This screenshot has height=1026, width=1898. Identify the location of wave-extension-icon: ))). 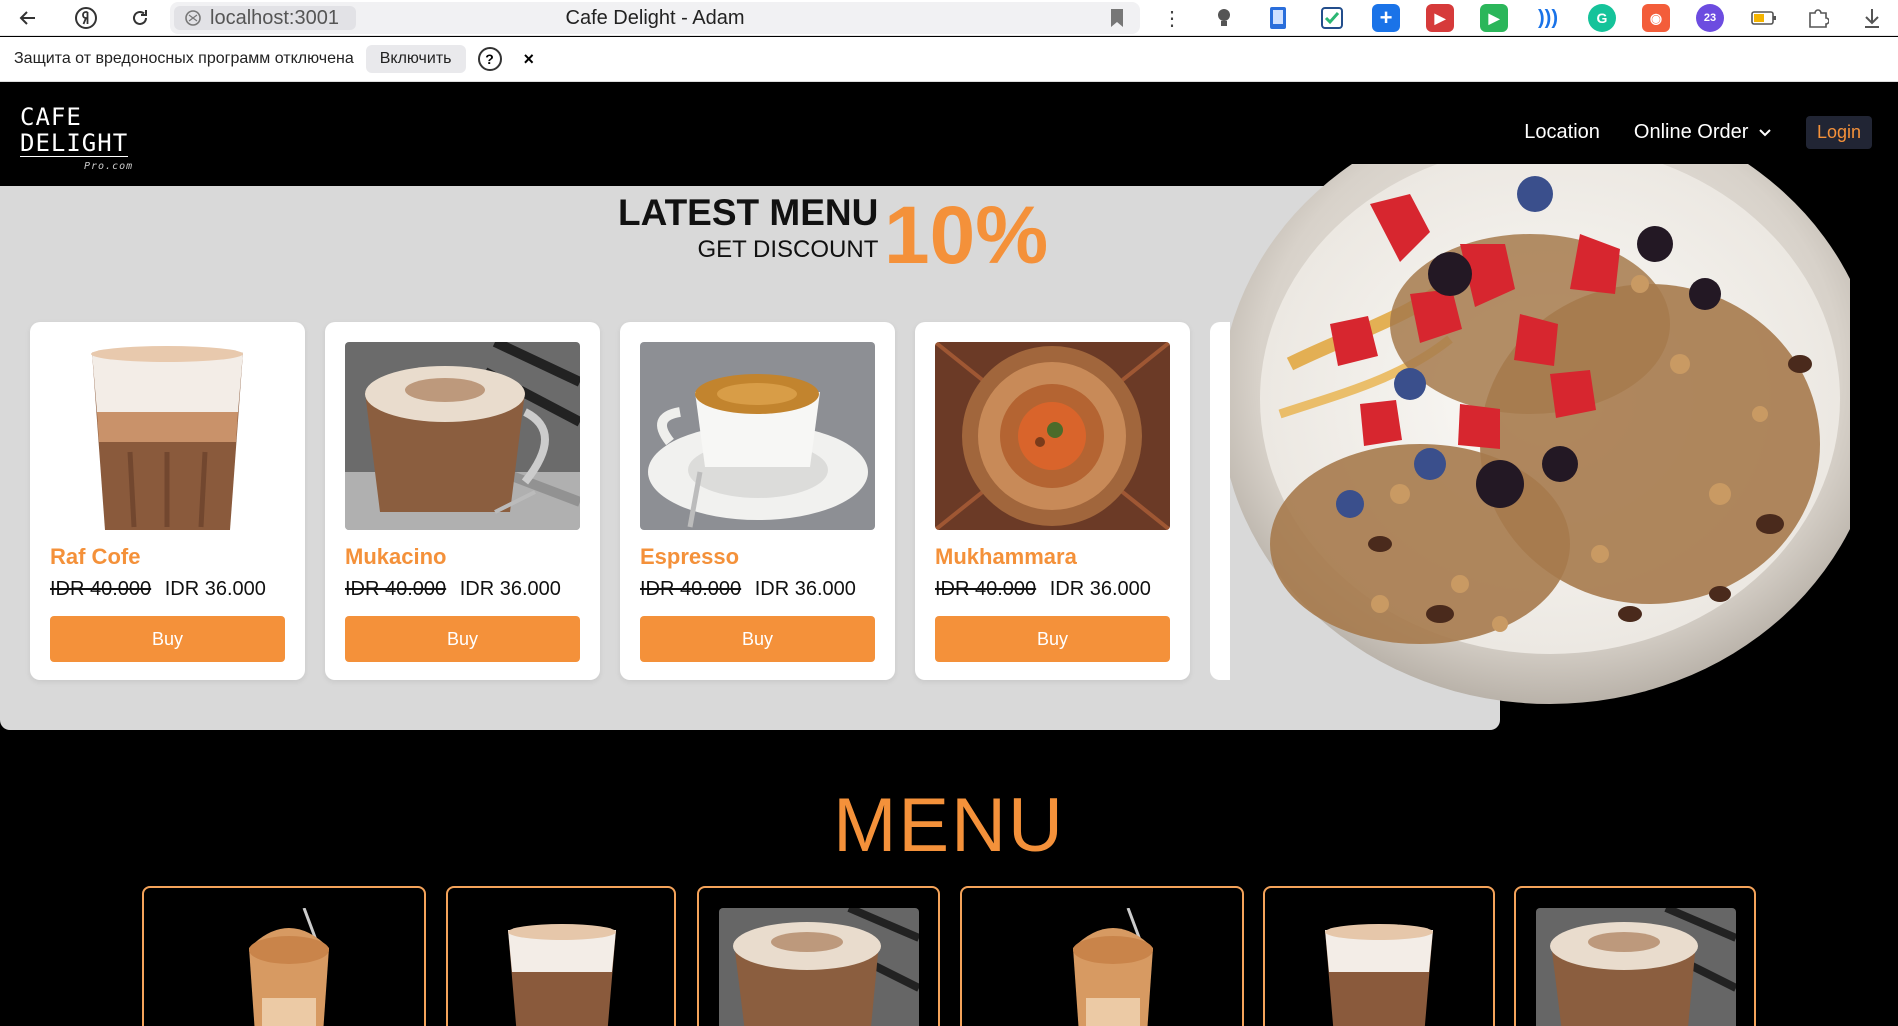
(1548, 18).